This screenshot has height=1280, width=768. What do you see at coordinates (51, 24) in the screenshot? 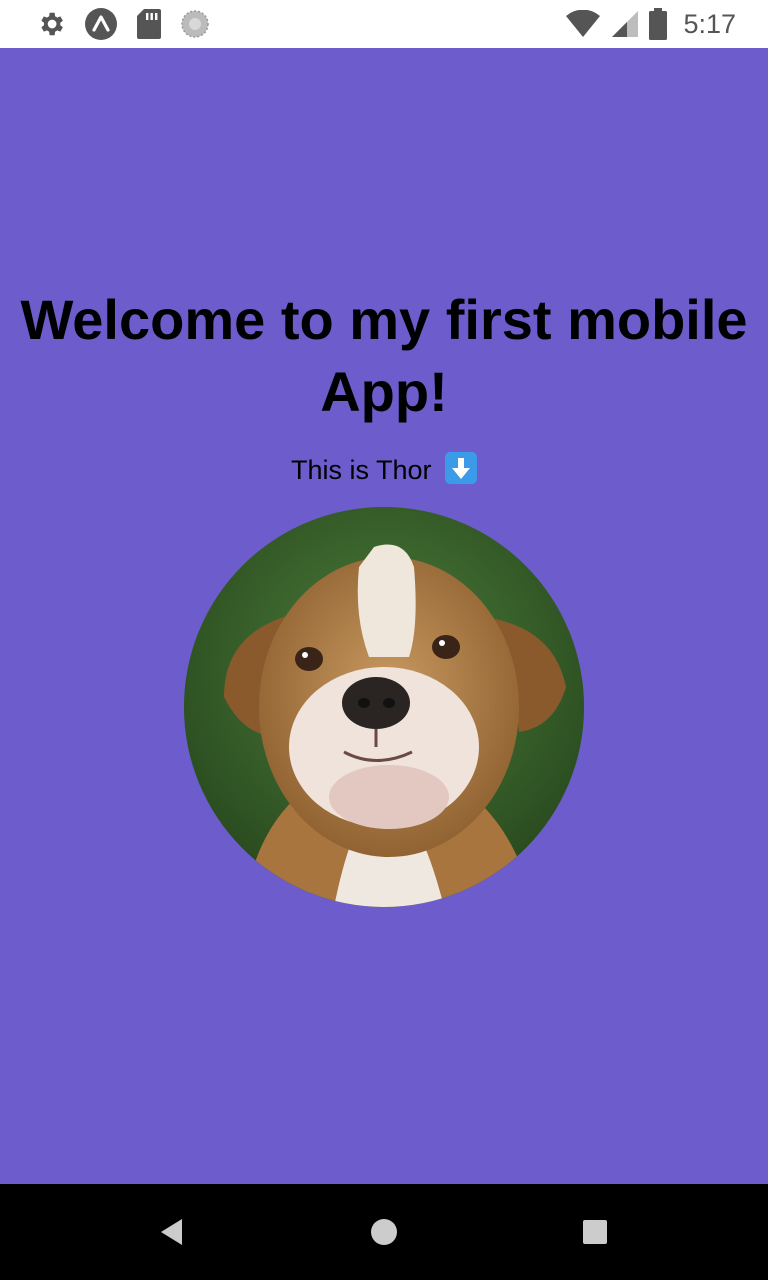
I see `gear-icon` at bounding box center [51, 24].